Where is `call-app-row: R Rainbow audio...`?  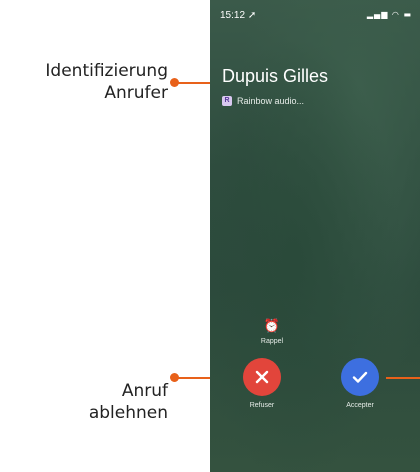
call-app-row: R Rainbow audio... is located at coordinates (263, 101).